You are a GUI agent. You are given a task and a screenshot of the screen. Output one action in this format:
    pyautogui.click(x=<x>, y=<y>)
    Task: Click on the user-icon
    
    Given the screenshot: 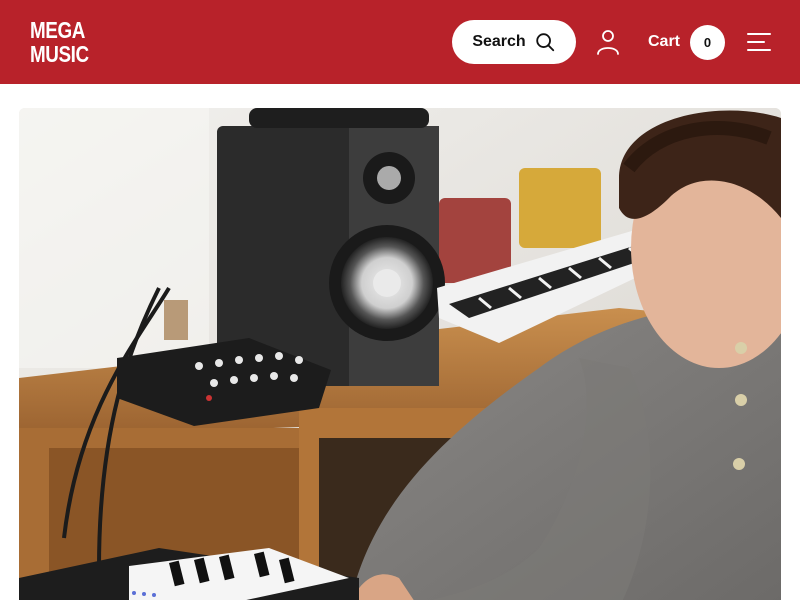 What is the action you would take?
    pyautogui.click(x=608, y=42)
    